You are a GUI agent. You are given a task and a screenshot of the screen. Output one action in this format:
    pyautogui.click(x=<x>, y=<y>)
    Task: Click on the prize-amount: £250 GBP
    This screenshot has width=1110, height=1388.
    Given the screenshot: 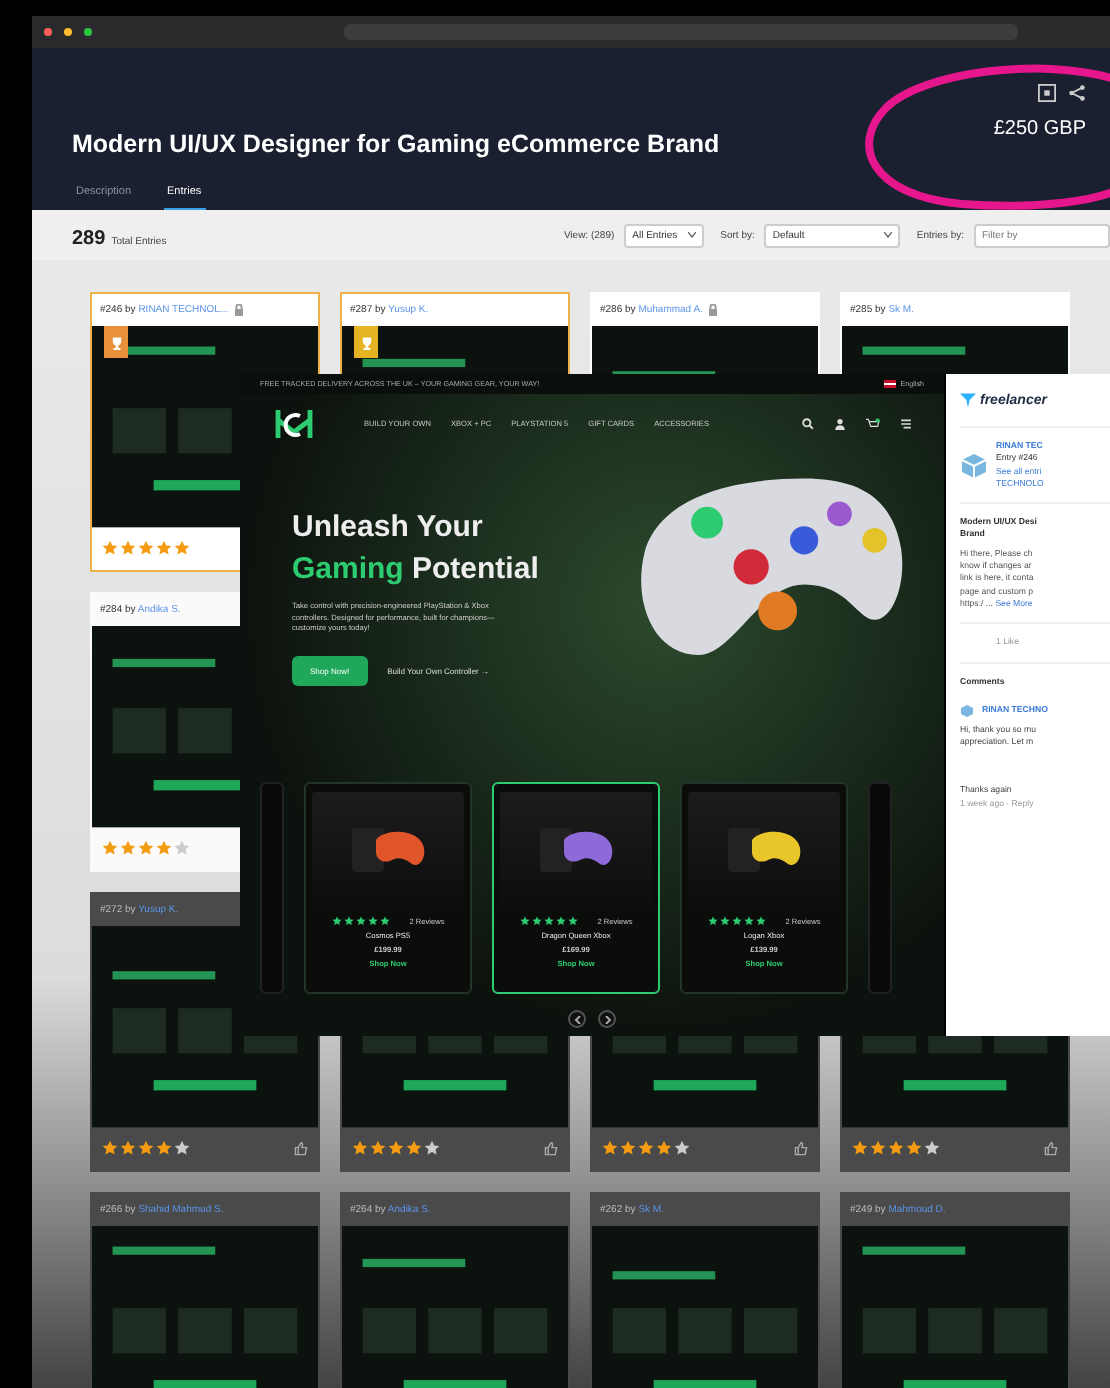 What is the action you would take?
    pyautogui.click(x=1039, y=129)
    